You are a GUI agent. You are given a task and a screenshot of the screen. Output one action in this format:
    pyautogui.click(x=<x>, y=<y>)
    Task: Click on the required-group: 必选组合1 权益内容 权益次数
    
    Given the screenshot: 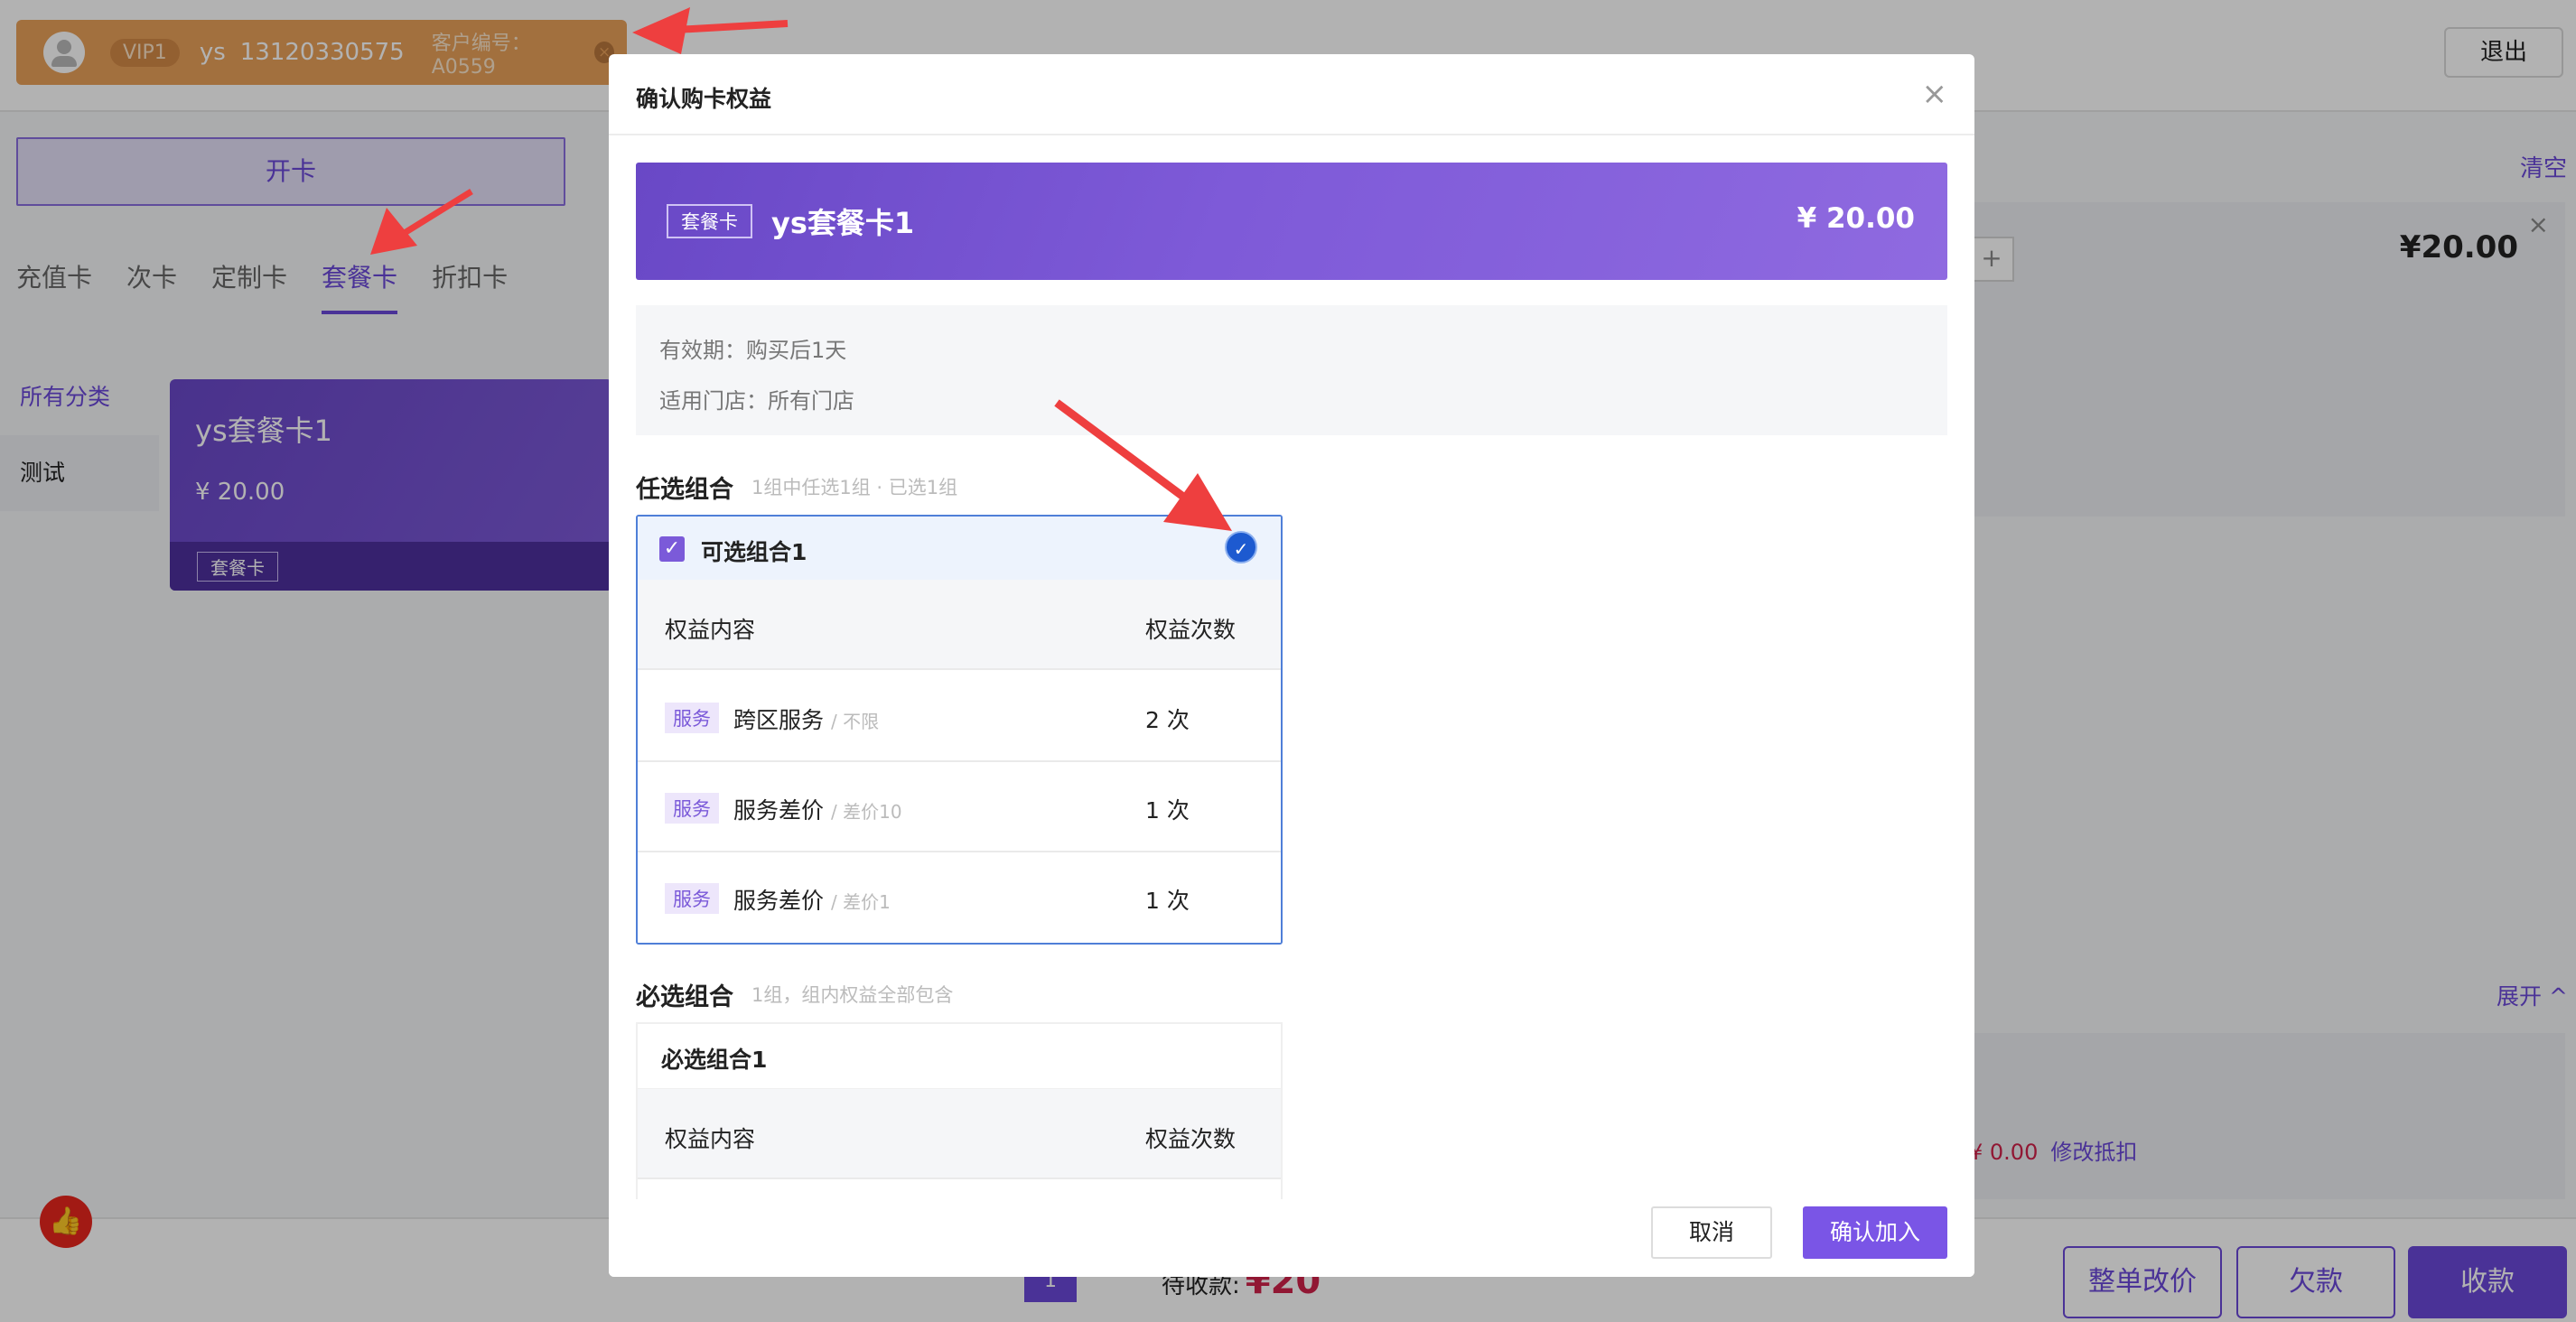 What is the action you would take?
    pyautogui.click(x=960, y=1112)
    